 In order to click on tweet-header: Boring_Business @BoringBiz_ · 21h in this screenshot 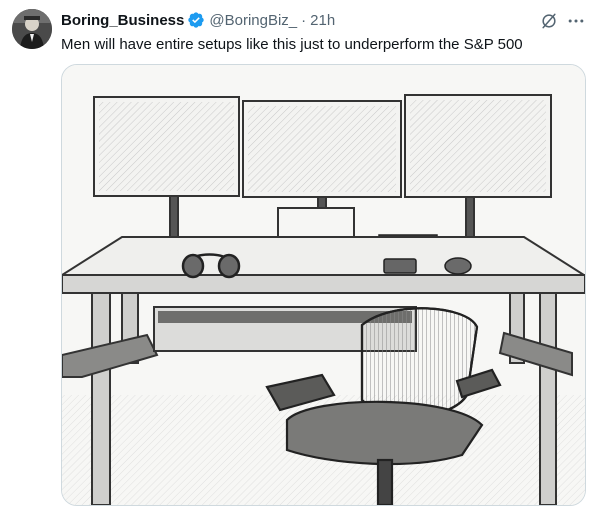, I will do `click(198, 20)`.